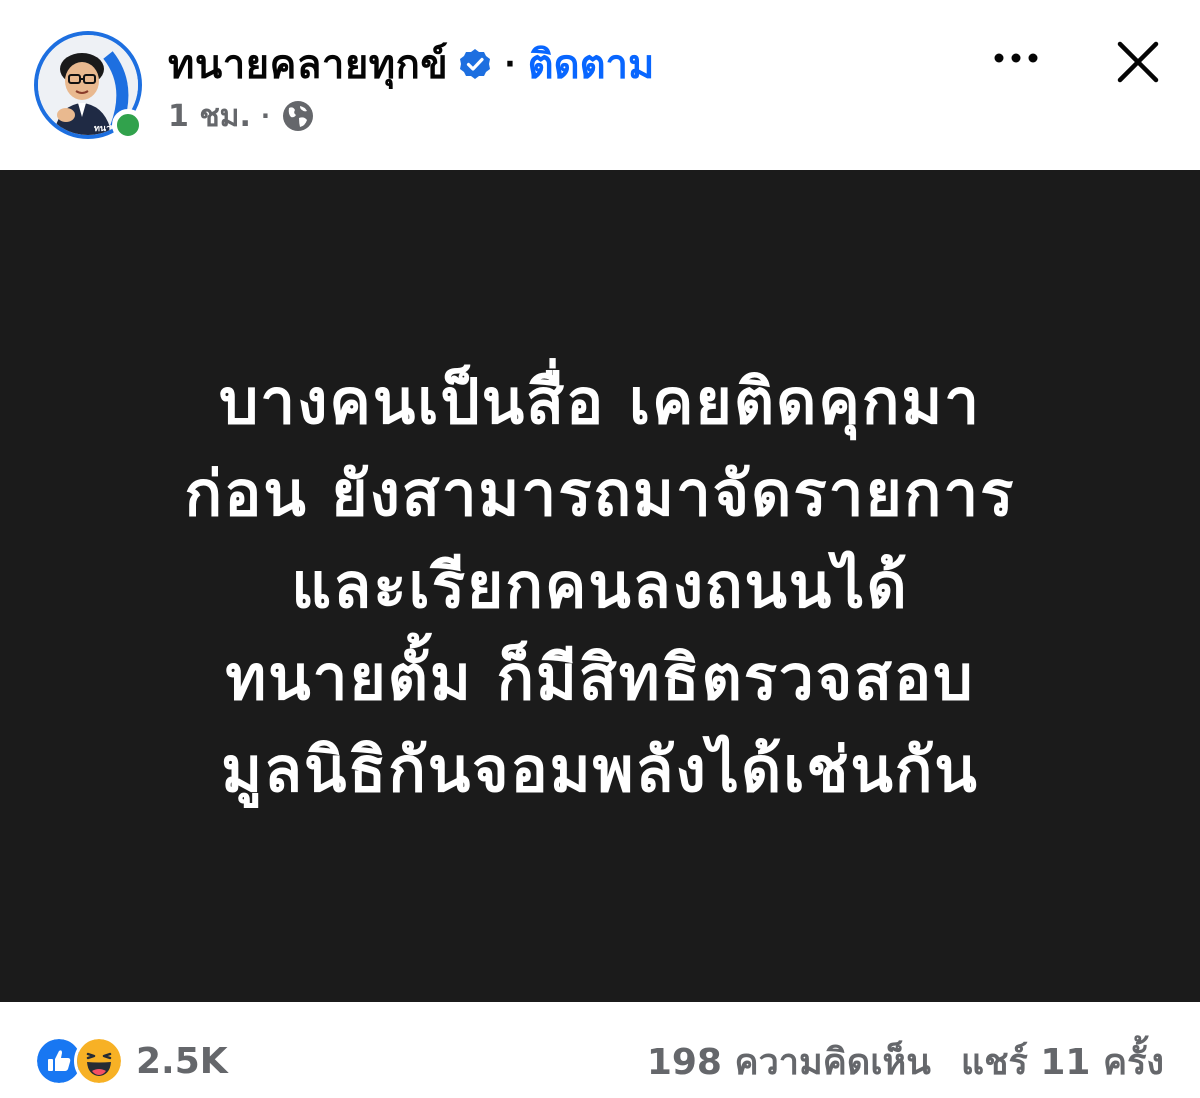 This screenshot has width=1200, height=1098. I want to click on online-status-indicator, so click(128, 125).